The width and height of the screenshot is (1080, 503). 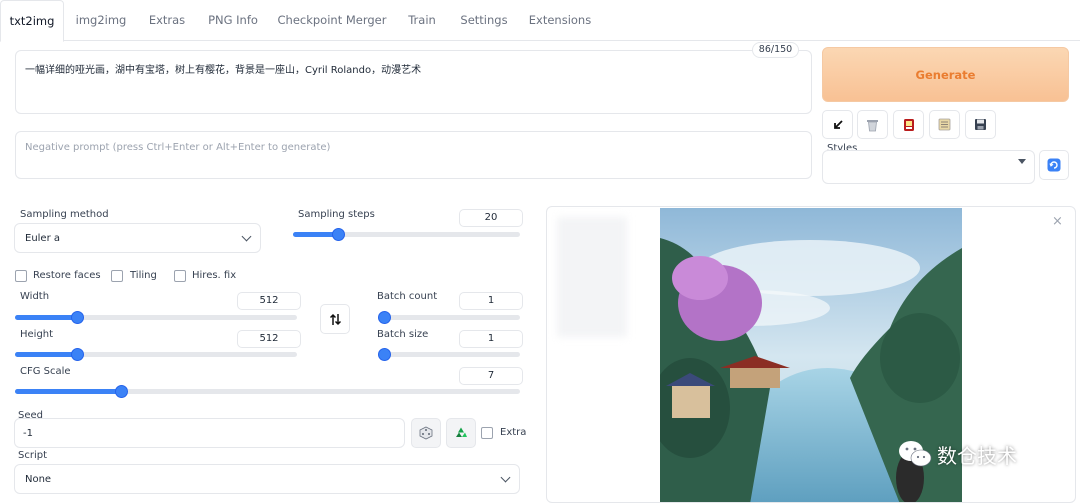 What do you see at coordinates (491, 301) in the screenshot?
I see `batch-count-input: 1` at bounding box center [491, 301].